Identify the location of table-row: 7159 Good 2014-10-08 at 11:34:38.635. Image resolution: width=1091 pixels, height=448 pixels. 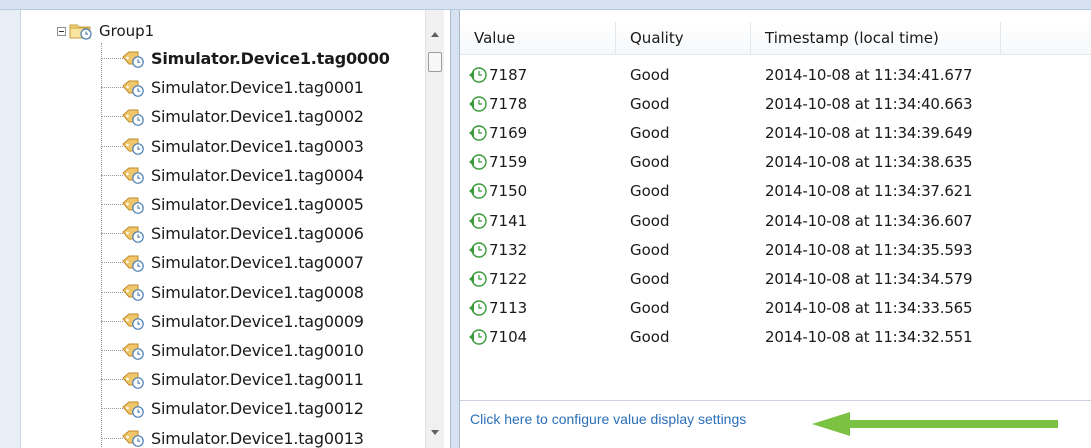
(775, 162).